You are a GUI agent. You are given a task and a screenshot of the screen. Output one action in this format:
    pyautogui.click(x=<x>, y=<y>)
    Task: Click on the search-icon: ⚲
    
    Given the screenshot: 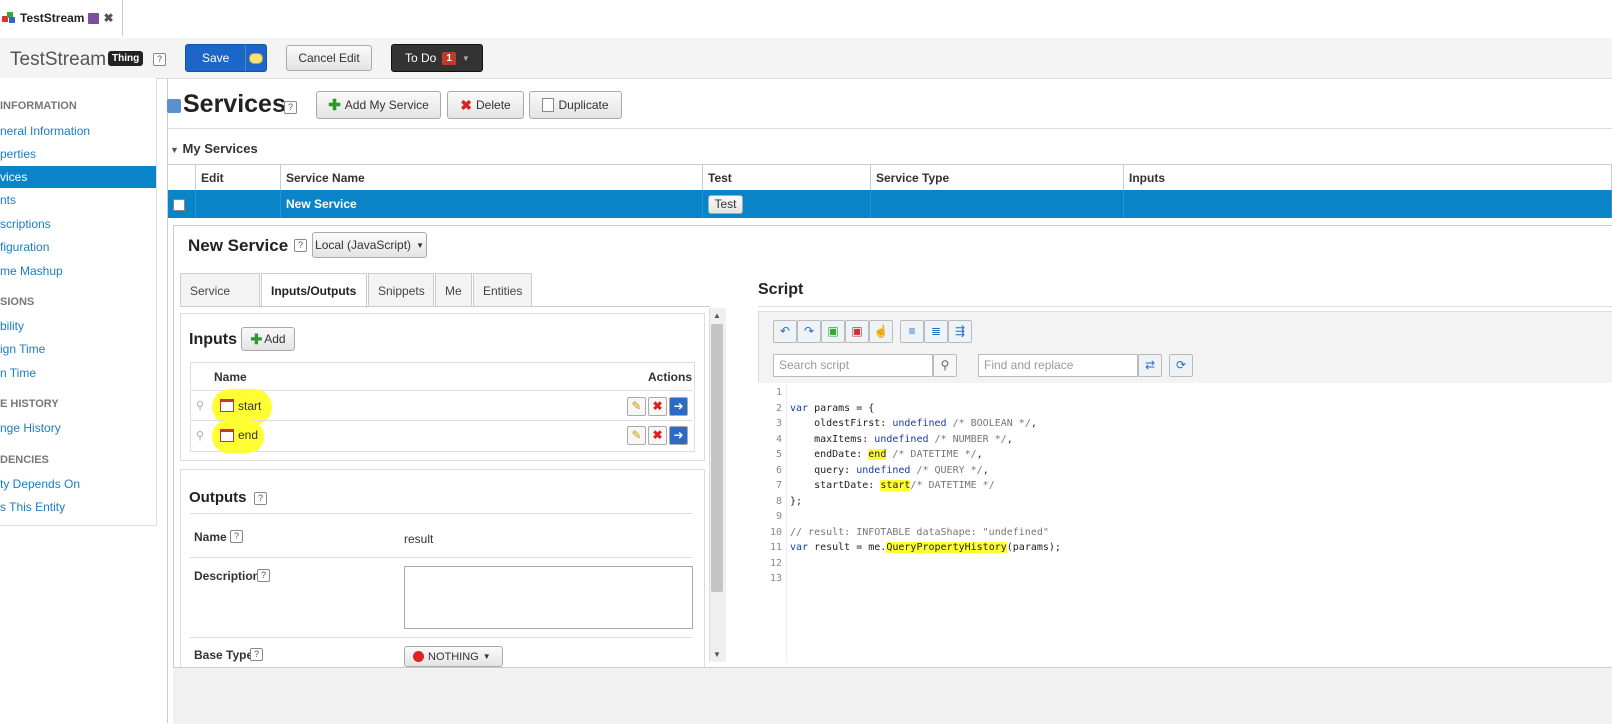 What is the action you would take?
    pyautogui.click(x=945, y=365)
    